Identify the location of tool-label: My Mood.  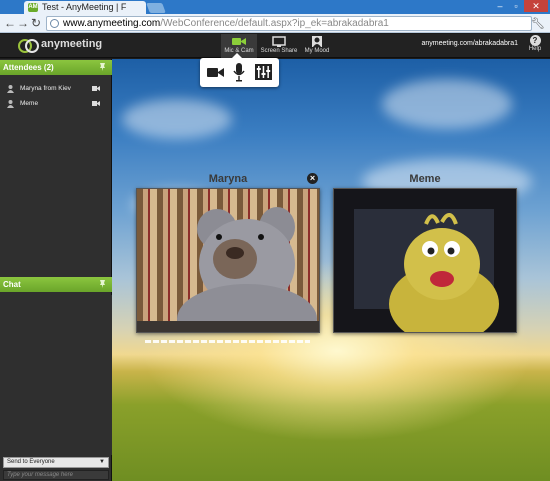
(317, 51).